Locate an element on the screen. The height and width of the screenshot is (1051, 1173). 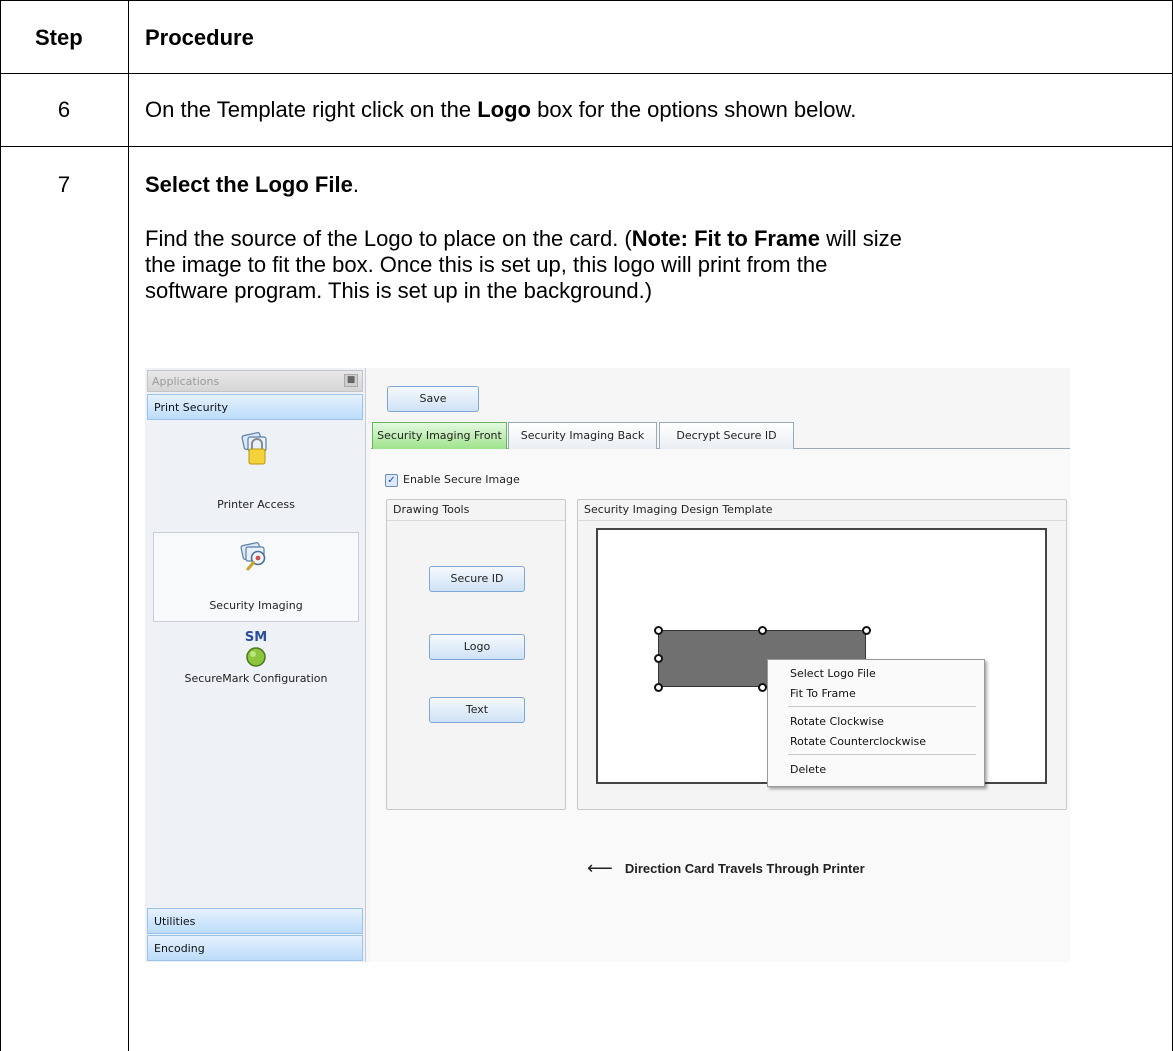
step-number: 6 is located at coordinates (64, 109).